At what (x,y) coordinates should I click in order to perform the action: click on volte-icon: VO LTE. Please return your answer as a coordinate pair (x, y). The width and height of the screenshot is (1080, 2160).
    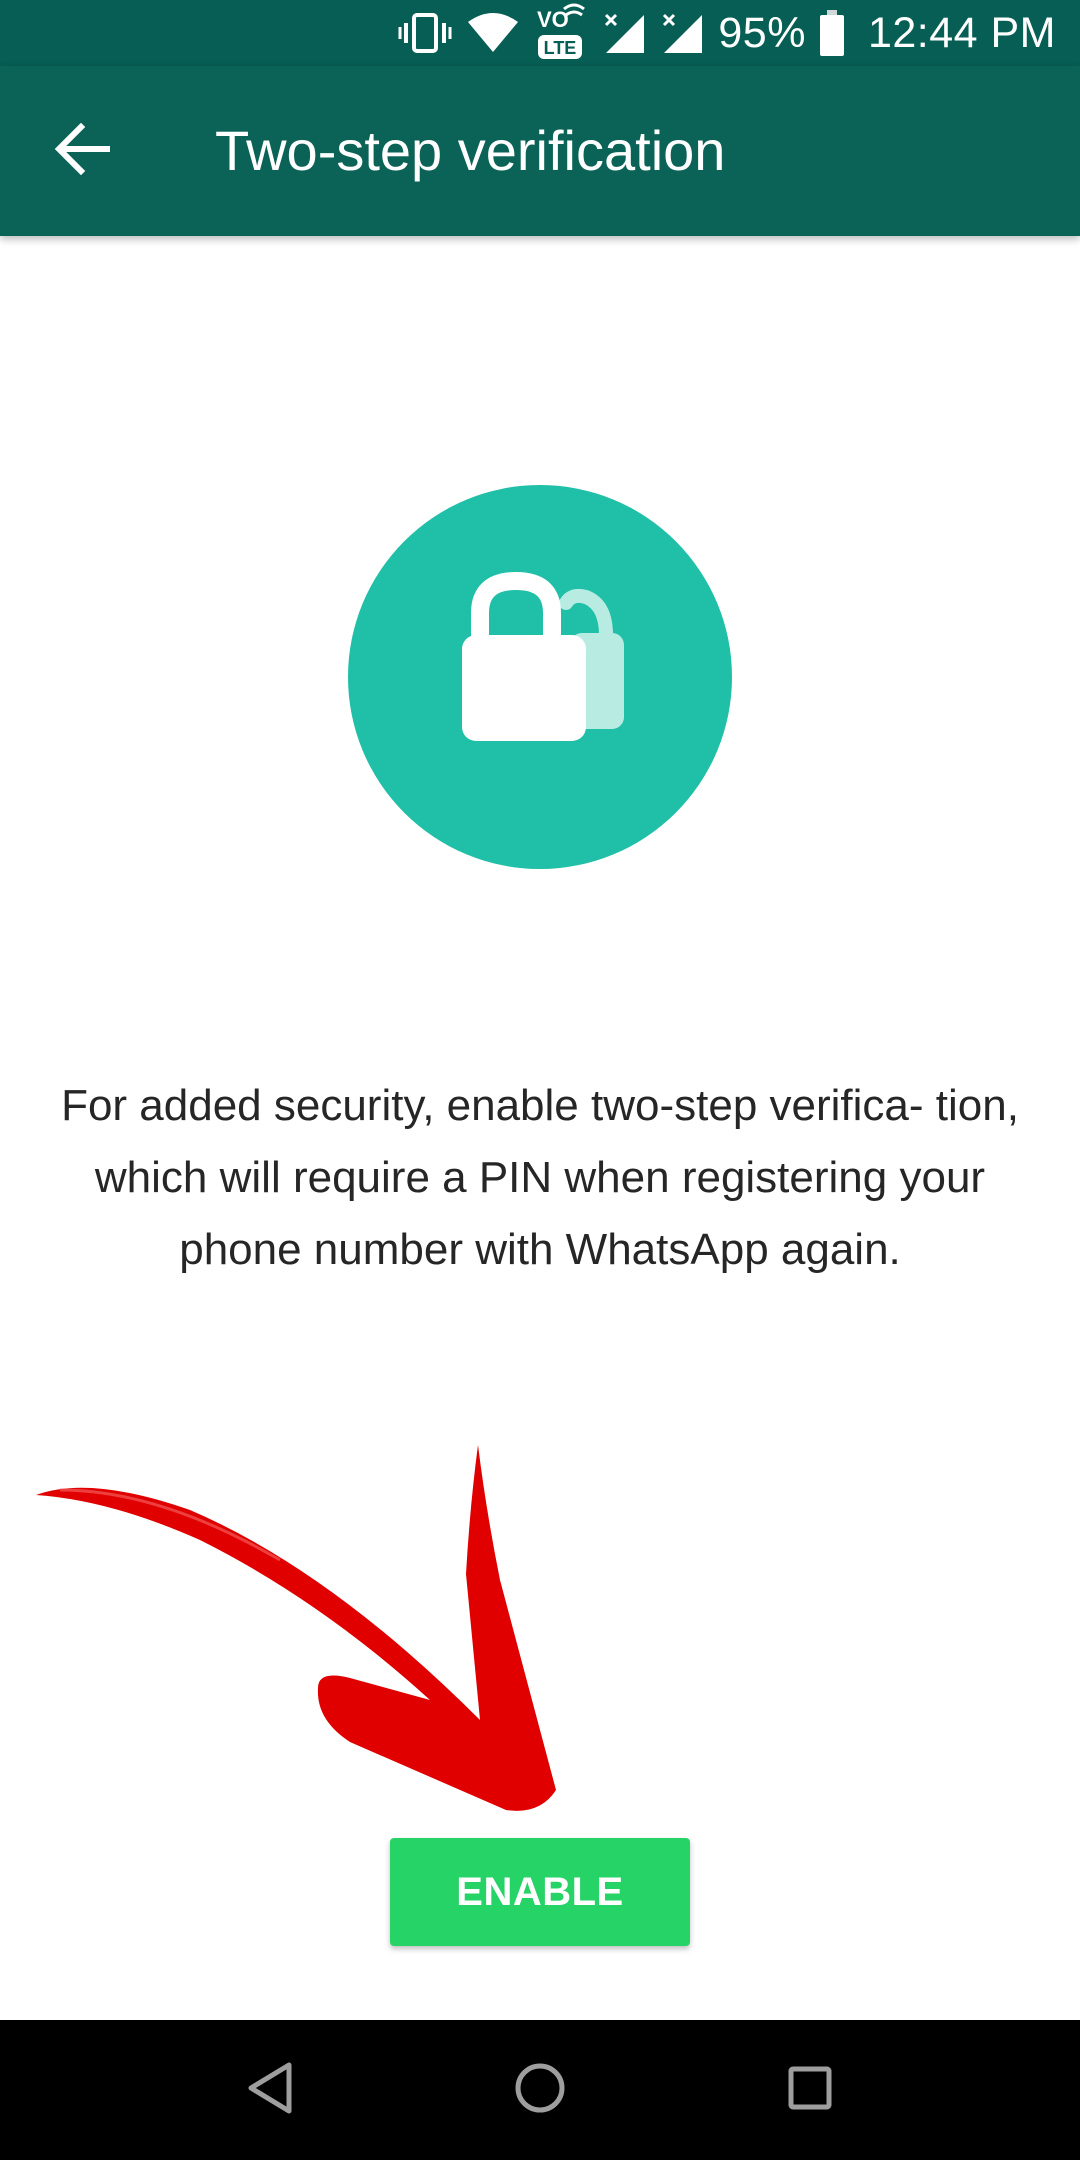
    Looking at the image, I should click on (561, 33).